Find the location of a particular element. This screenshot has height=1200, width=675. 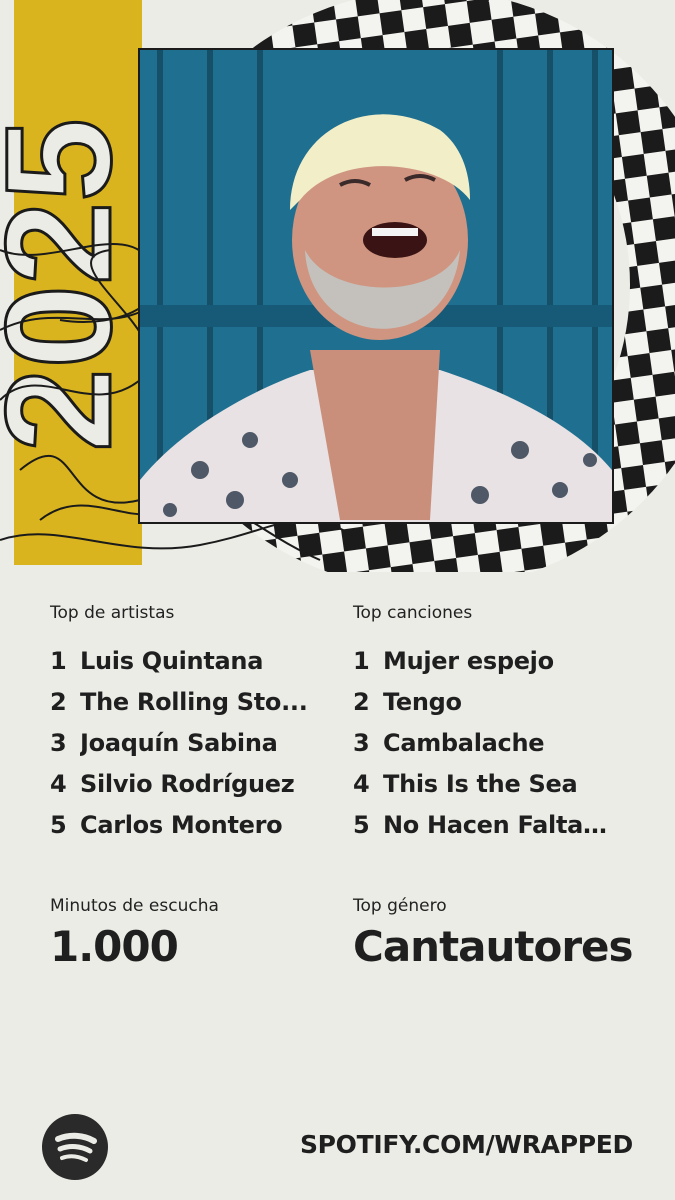

list-item: 1 Luis Quintana is located at coordinates (179, 660).